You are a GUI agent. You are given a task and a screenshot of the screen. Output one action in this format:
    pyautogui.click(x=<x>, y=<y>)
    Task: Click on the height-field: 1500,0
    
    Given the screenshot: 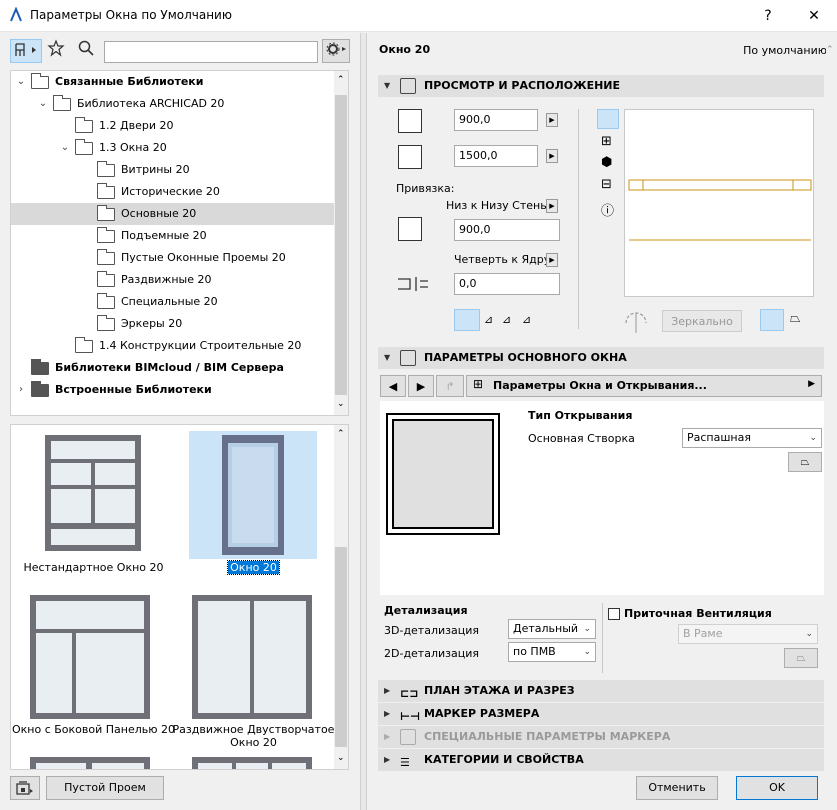 What is the action you would take?
    pyautogui.click(x=496, y=156)
    